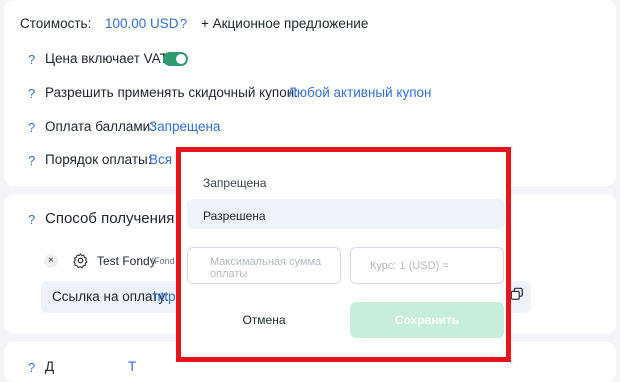 This screenshot has height=382, width=620. Describe the element at coordinates (31, 219) in the screenshot. I see `delivery-help-icon: ?` at that location.